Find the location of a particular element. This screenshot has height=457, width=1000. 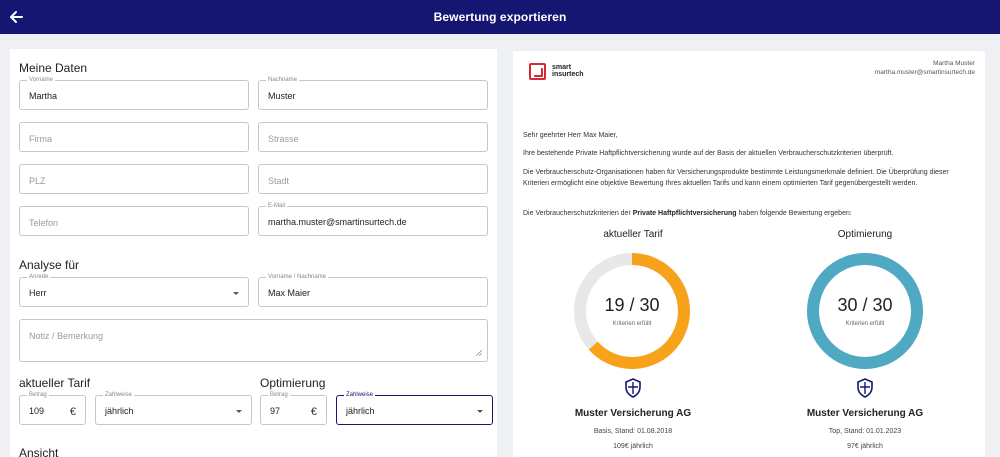

section-current-heading: aktueller Tarif is located at coordinates (55, 383).